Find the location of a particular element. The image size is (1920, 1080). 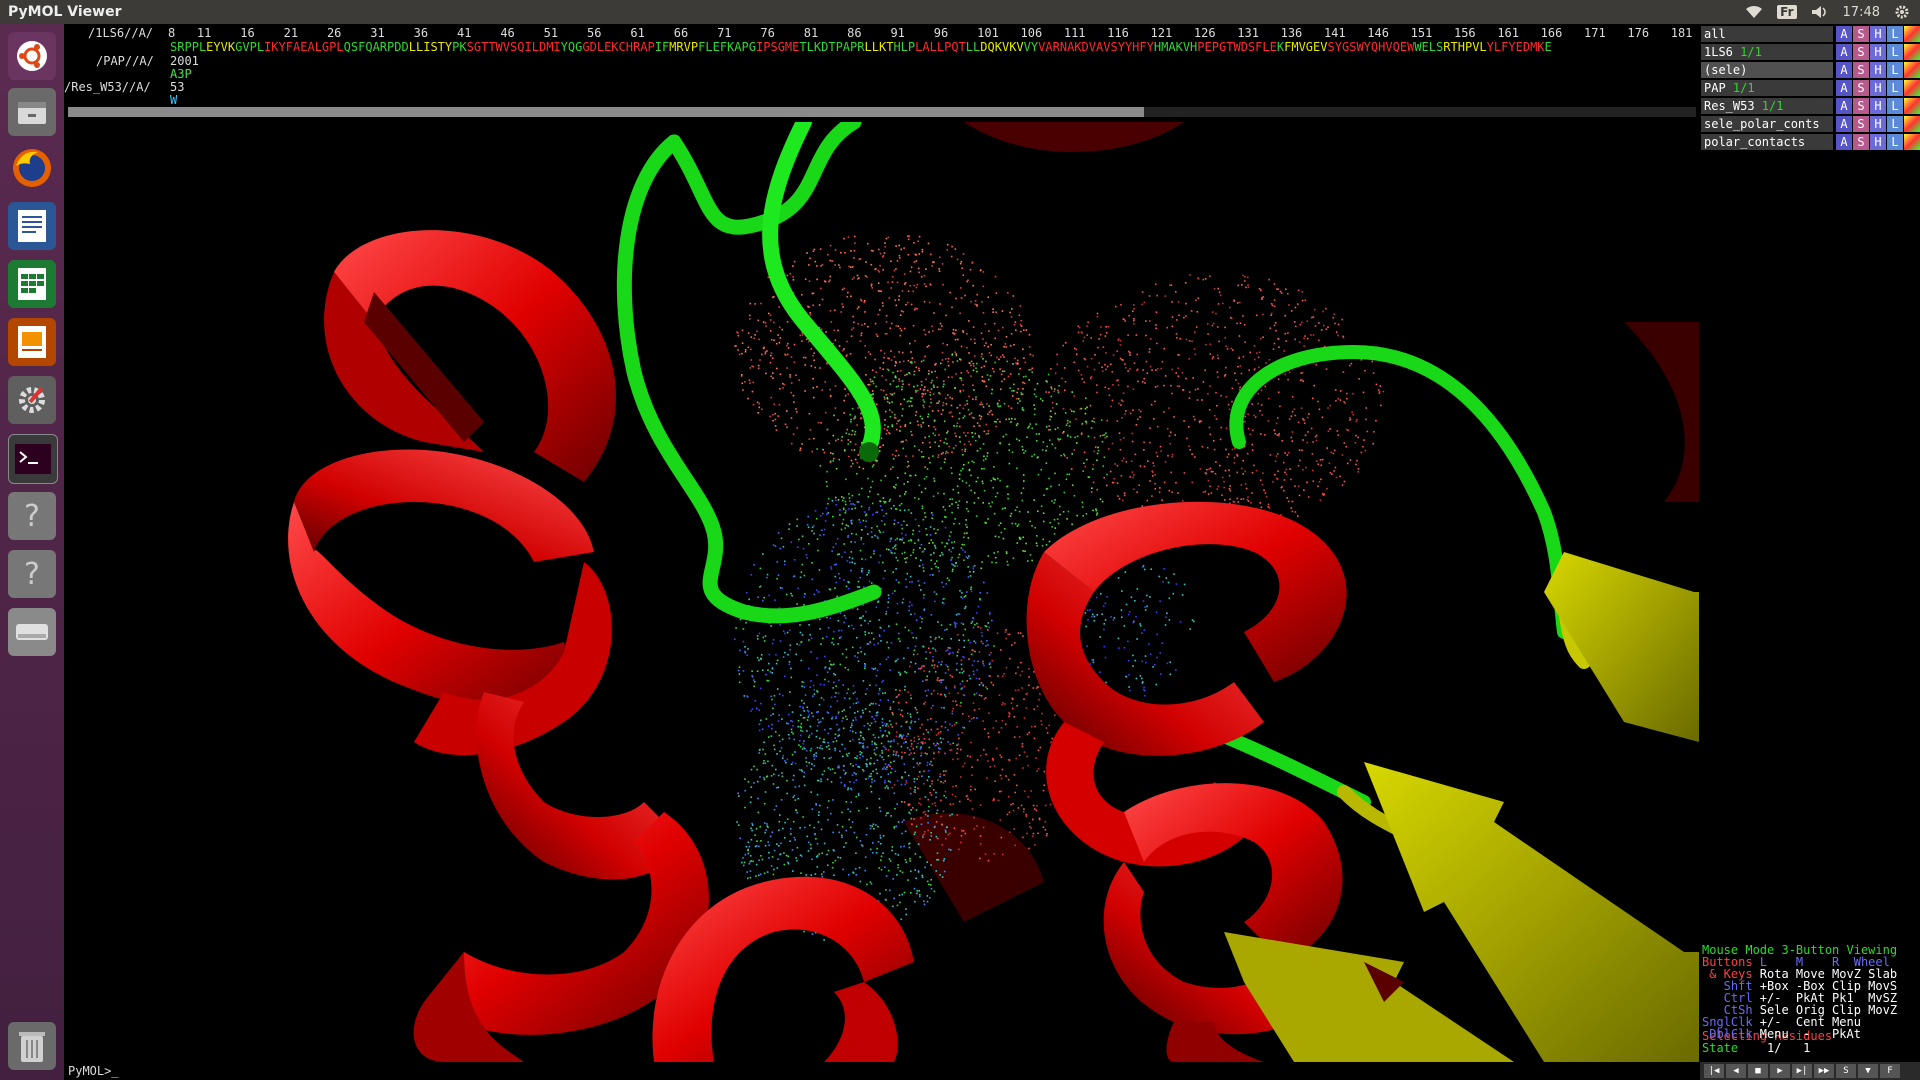

object-name: polar_contacts is located at coordinates (1767, 142).